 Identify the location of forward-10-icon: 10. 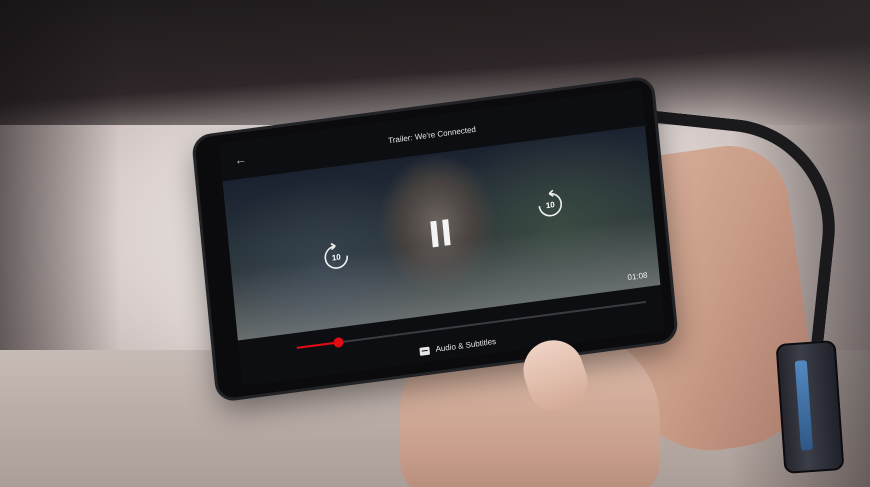
(550, 205).